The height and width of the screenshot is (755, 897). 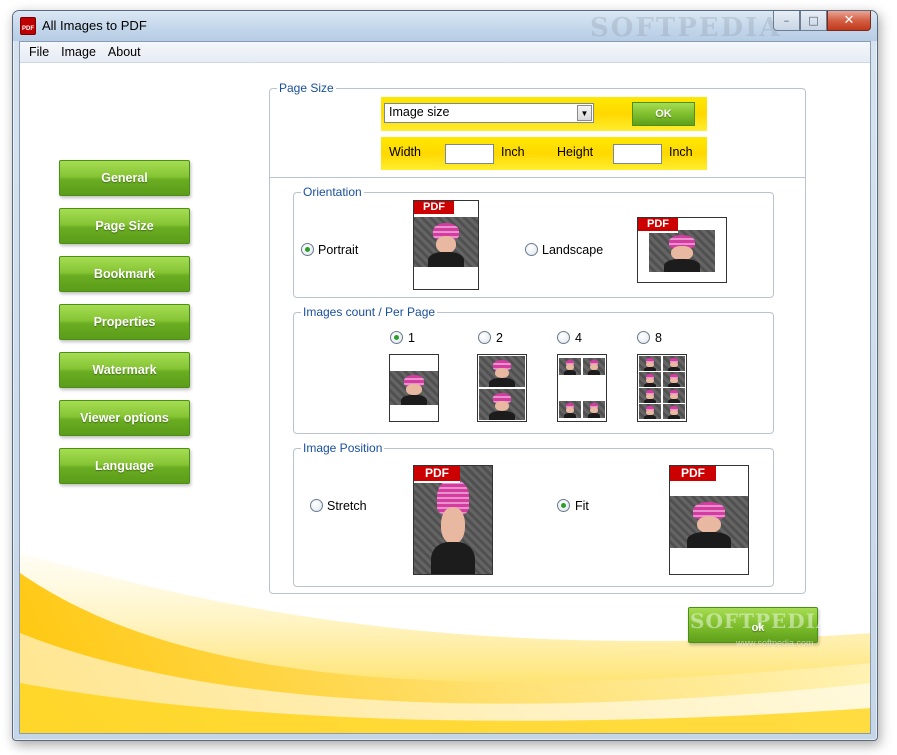 What do you see at coordinates (124, 370) in the screenshot?
I see `sidebar-item-watermark: Watermark` at bounding box center [124, 370].